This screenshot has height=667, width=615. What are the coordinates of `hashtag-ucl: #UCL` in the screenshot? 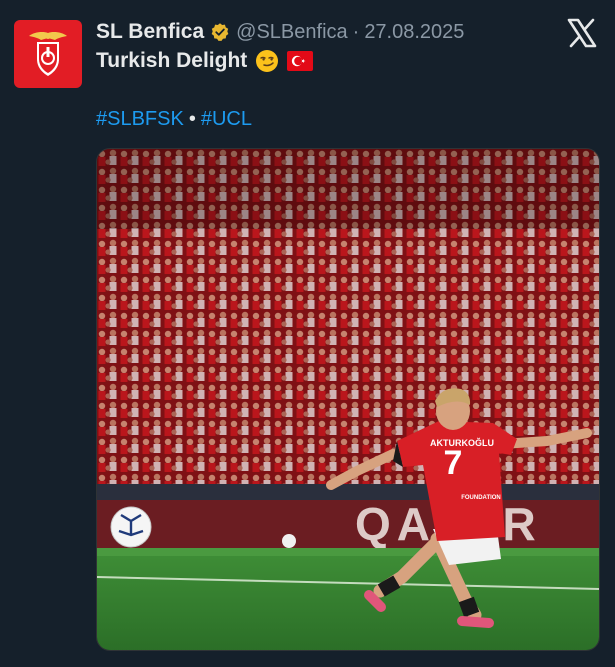 It's located at (226, 119).